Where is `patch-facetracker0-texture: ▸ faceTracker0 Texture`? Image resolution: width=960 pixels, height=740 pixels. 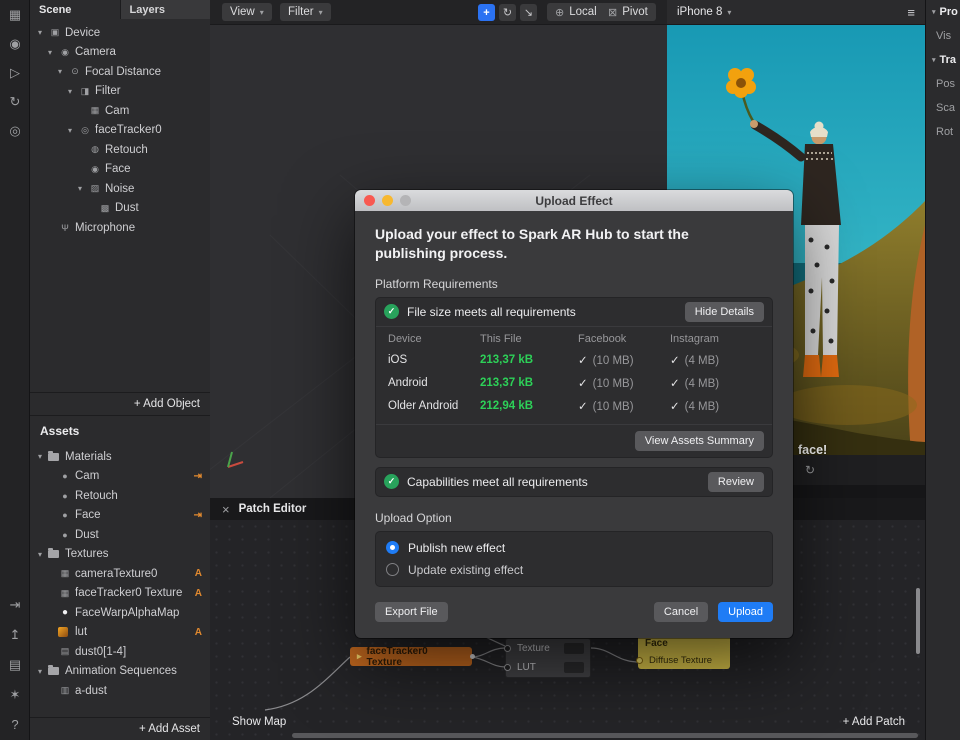 patch-facetracker0-texture: ▸ faceTracker0 Texture is located at coordinates (412, 657).